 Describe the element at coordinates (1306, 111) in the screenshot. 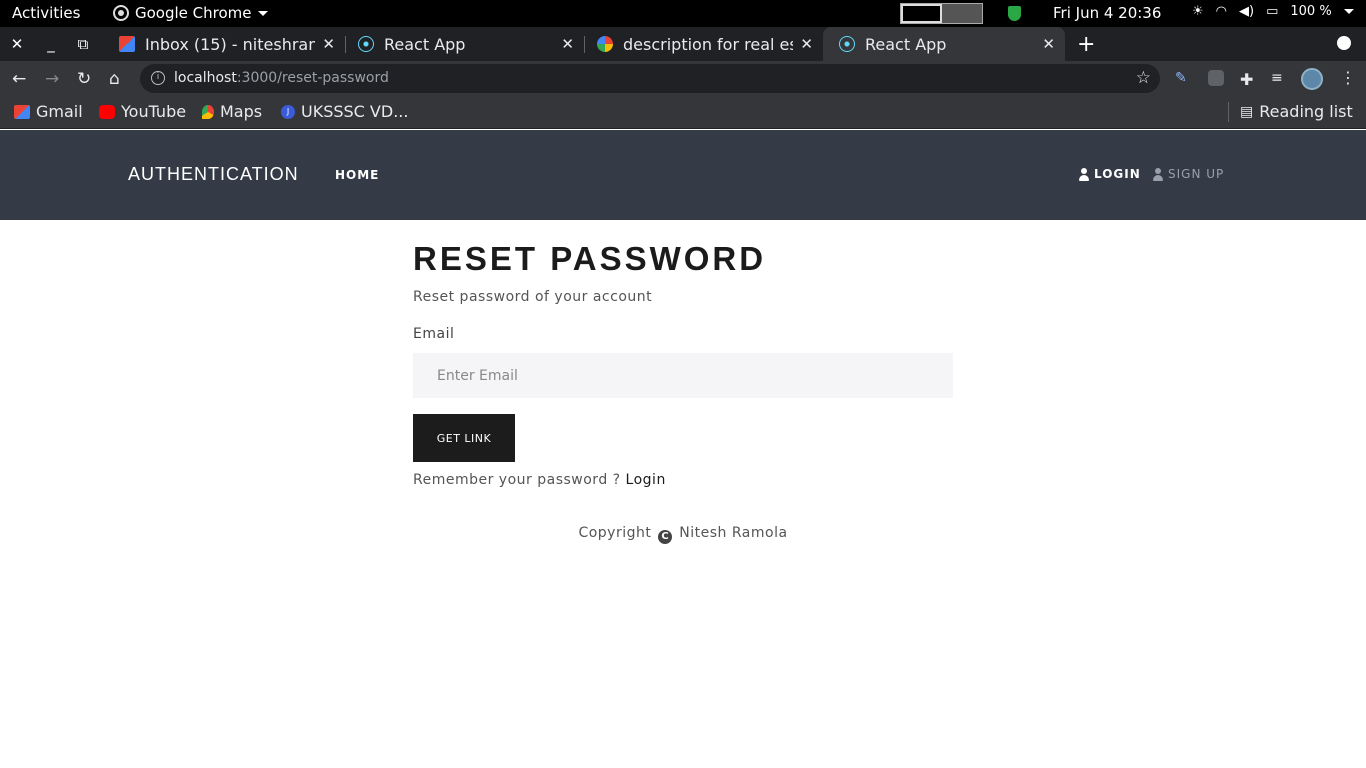

I see `reading-list-label: Reading list` at that location.